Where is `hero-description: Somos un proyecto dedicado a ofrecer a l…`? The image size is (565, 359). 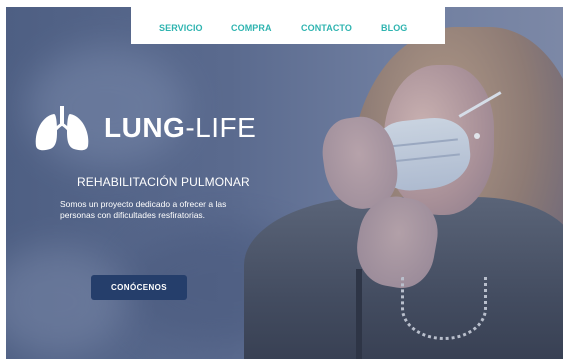
hero-description: Somos un proyecto dedicado a ofrecer a l… is located at coordinates (143, 209).